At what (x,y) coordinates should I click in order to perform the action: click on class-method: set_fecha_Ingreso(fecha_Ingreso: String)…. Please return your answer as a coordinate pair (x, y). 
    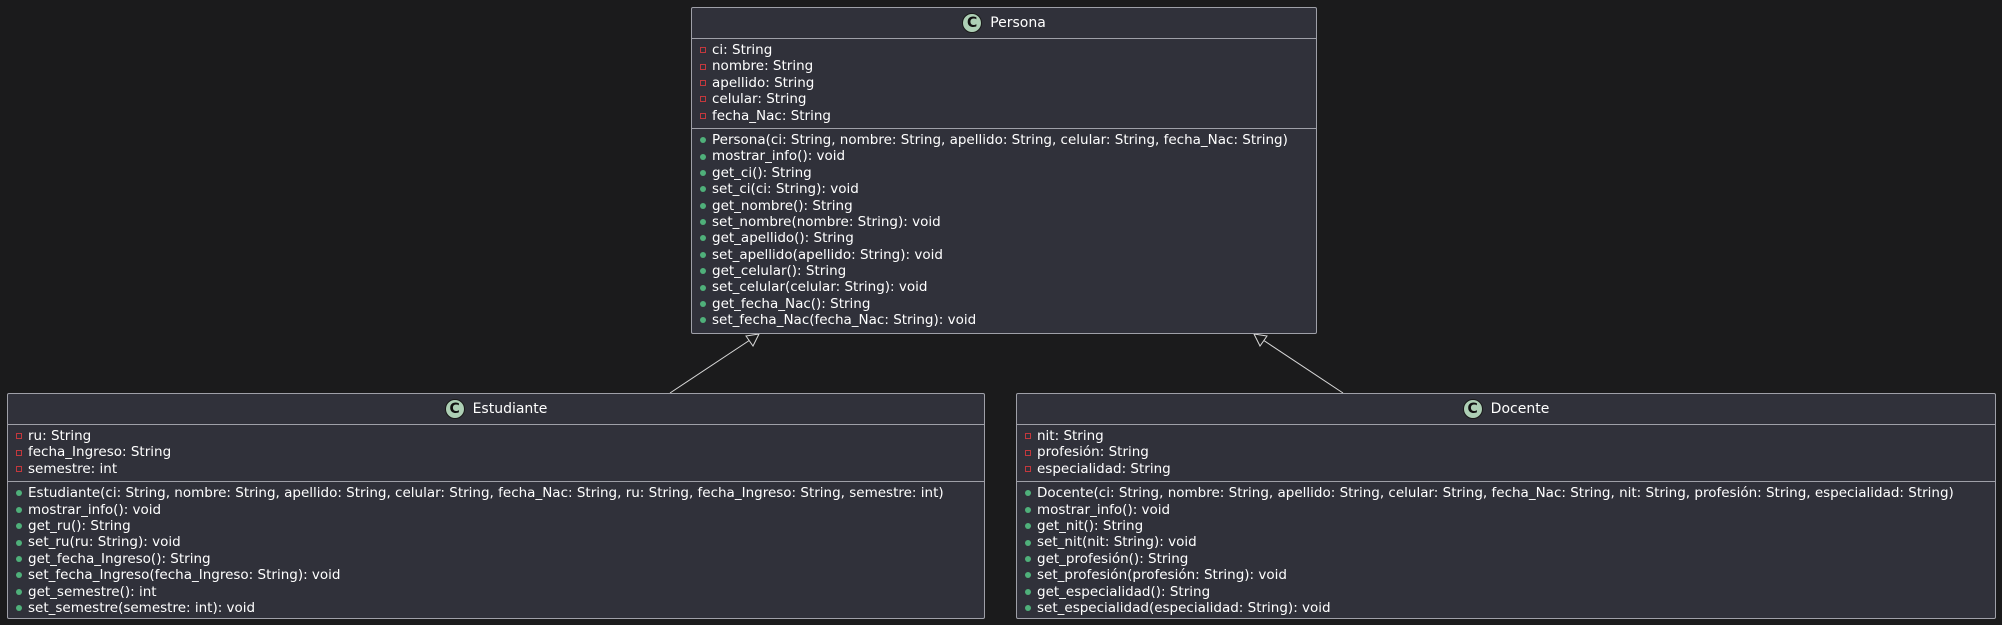
    Looking at the image, I should click on (496, 575).